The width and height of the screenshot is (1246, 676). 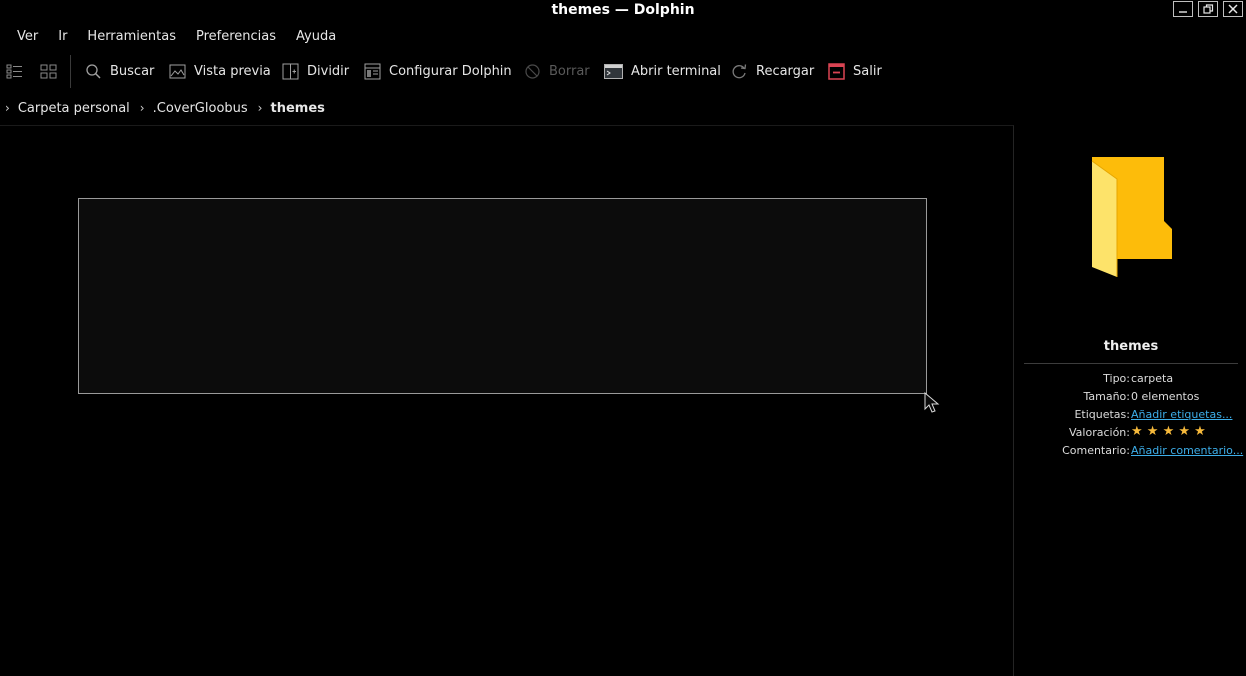 What do you see at coordinates (62, 38) in the screenshot?
I see `menu-ir: Ir` at bounding box center [62, 38].